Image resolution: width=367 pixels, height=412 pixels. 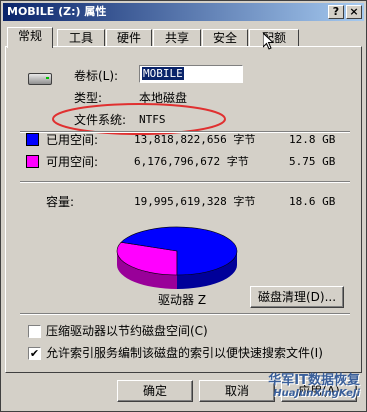 I want to click on volume-label-field: MOBILE, so click(x=191, y=74).